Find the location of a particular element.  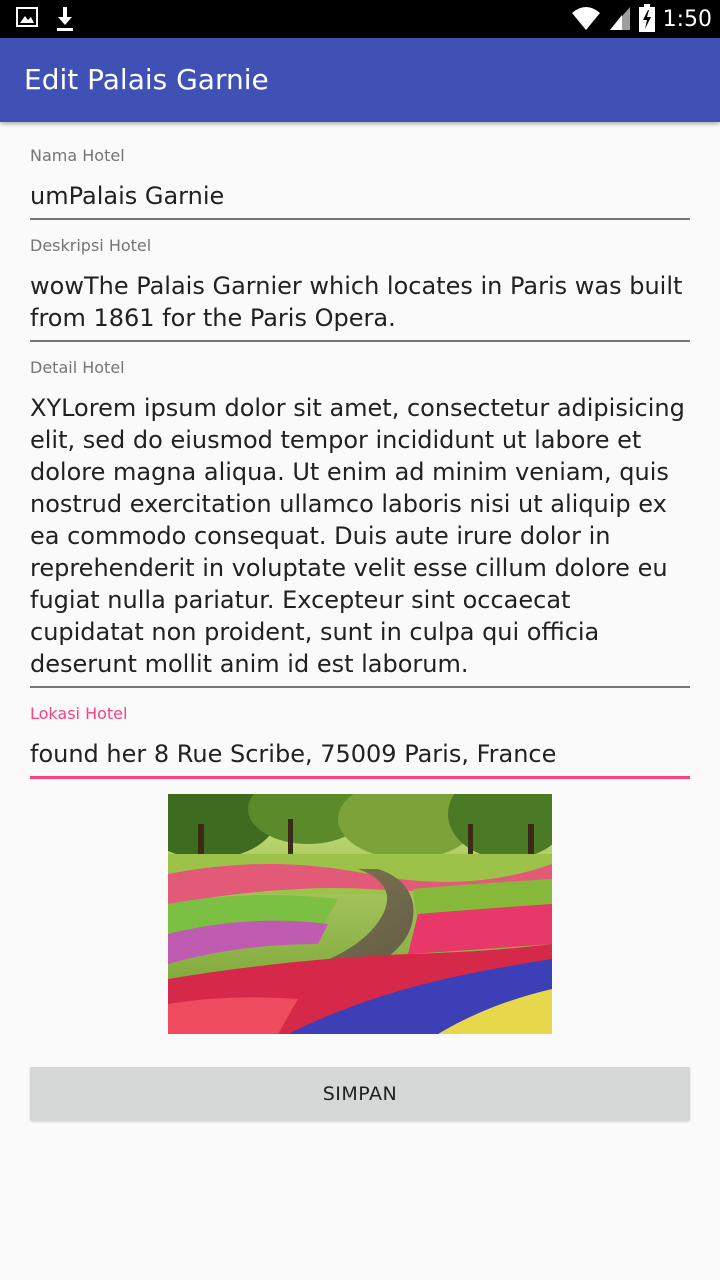

hotel-photo is located at coordinates (360, 914).